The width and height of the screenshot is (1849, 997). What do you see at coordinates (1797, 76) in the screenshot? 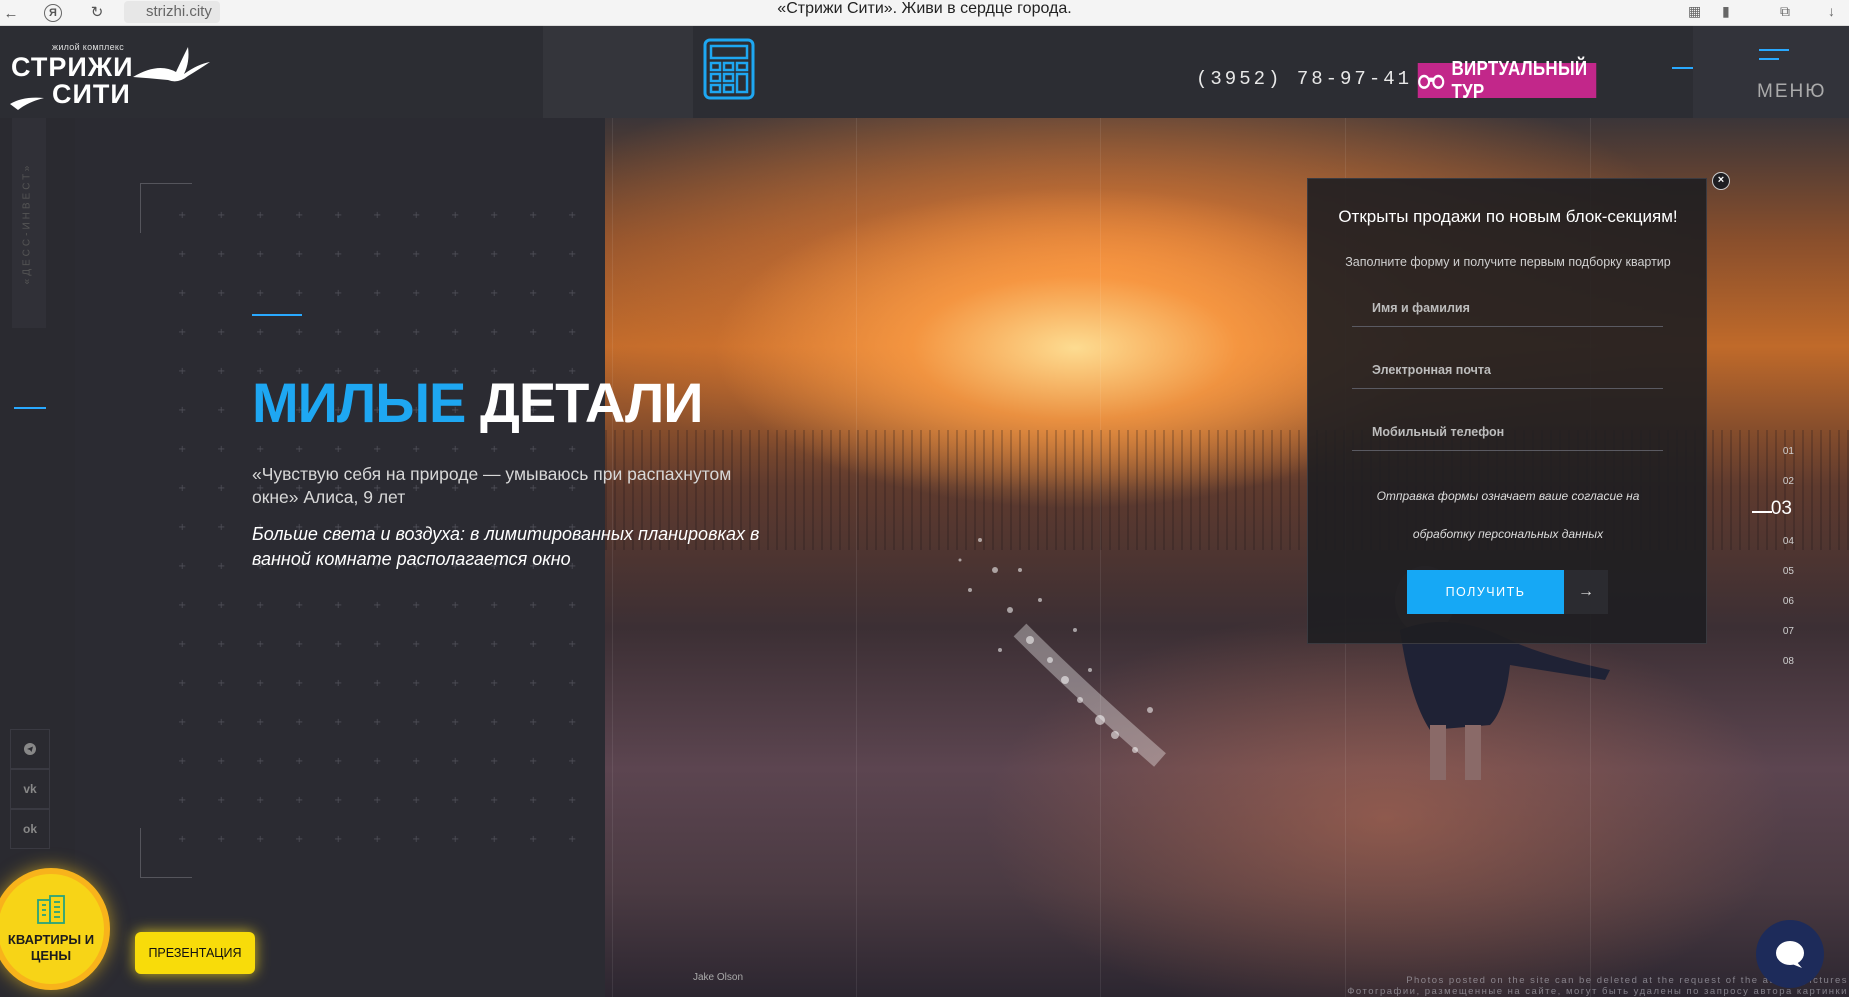
I see `menu-button: МЕНЮ` at bounding box center [1797, 76].